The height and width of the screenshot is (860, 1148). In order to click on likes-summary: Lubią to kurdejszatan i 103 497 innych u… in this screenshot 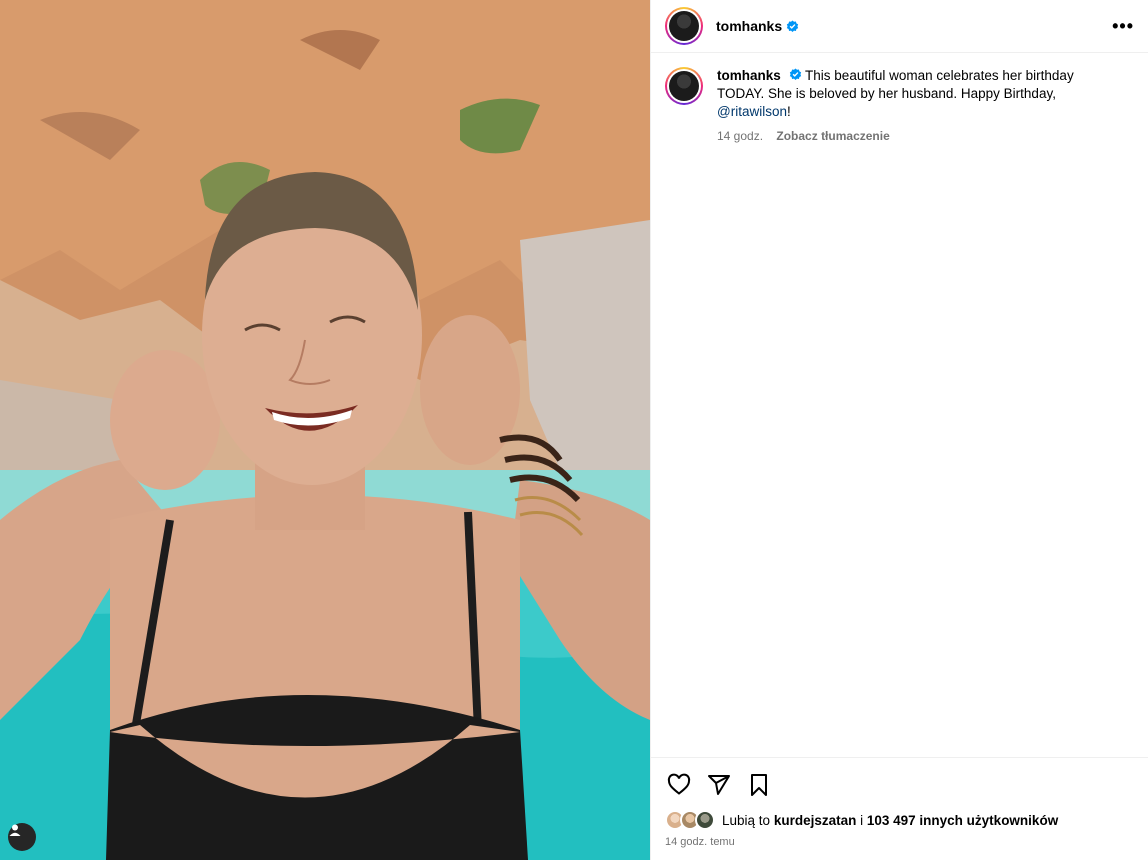, I will do `click(900, 820)`.